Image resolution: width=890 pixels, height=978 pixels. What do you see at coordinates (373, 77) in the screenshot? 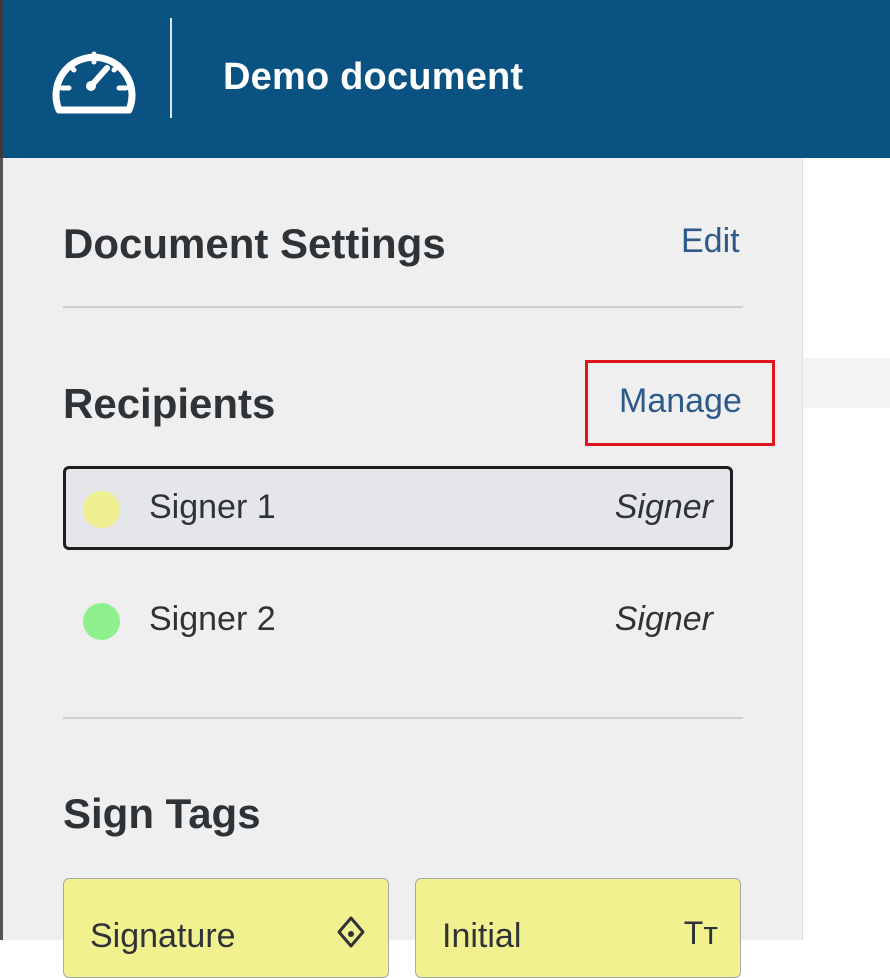
I see `document-title: Demo document` at bounding box center [373, 77].